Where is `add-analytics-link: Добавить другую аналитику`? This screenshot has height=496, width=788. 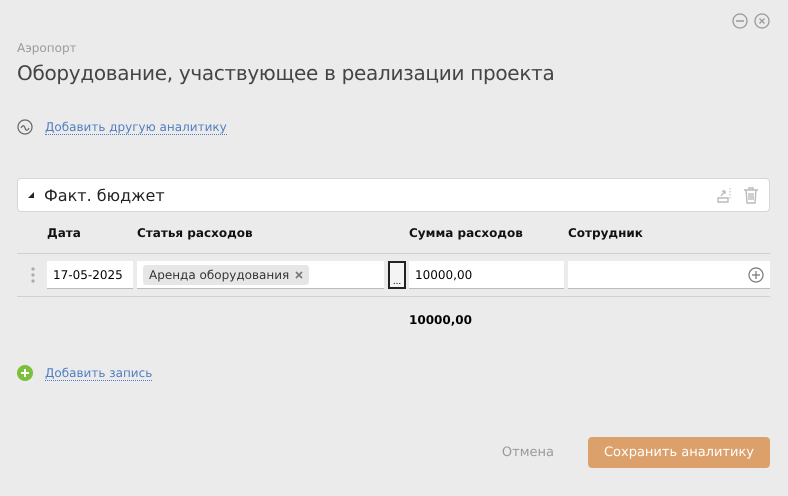
add-analytics-link: Добавить другую аналитику is located at coordinates (136, 127).